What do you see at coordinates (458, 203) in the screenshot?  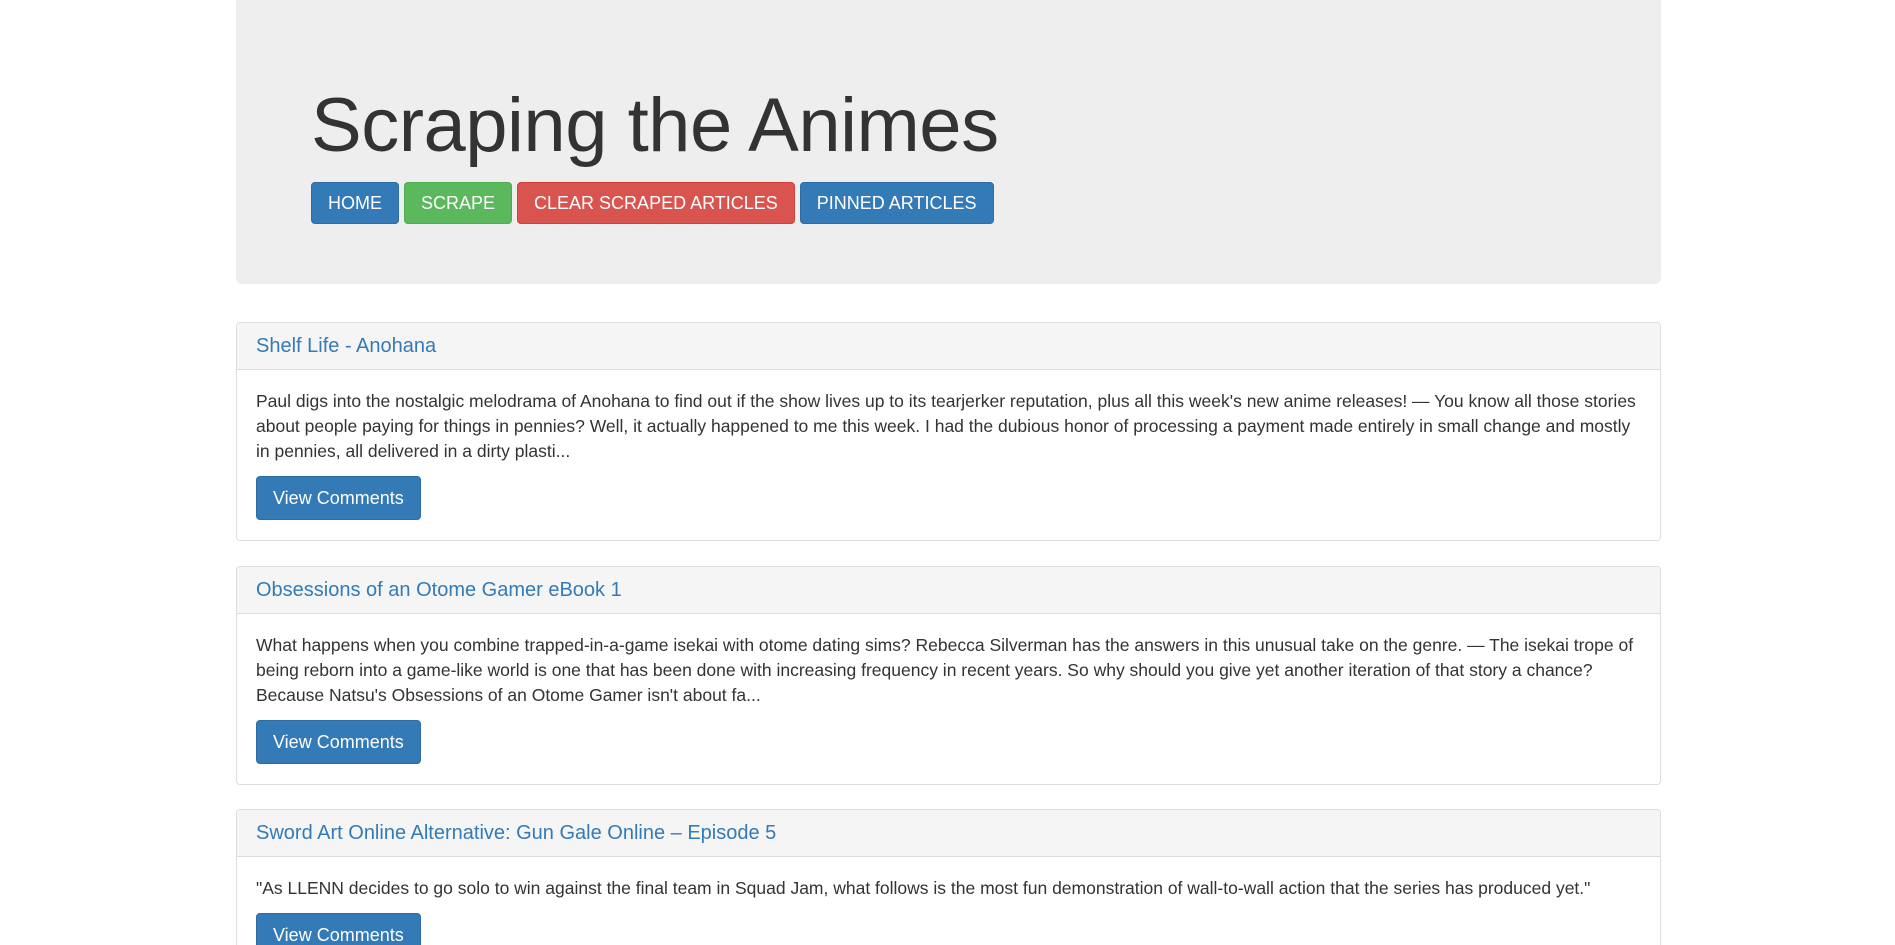 I see `scrape-button: SCRAPE` at bounding box center [458, 203].